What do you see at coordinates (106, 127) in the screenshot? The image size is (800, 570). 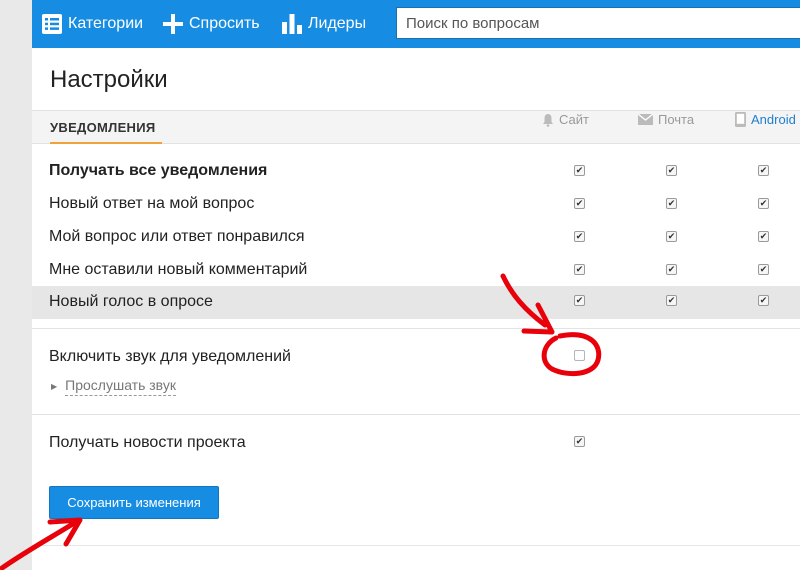 I see `tab-notifications: УВЕДОМЛЕНИЯ` at bounding box center [106, 127].